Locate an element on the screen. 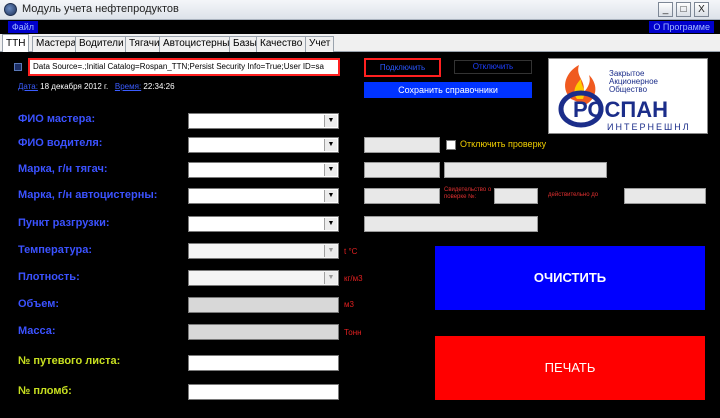 The height and width of the screenshot is (418, 720). volume-field is located at coordinates (263, 305).